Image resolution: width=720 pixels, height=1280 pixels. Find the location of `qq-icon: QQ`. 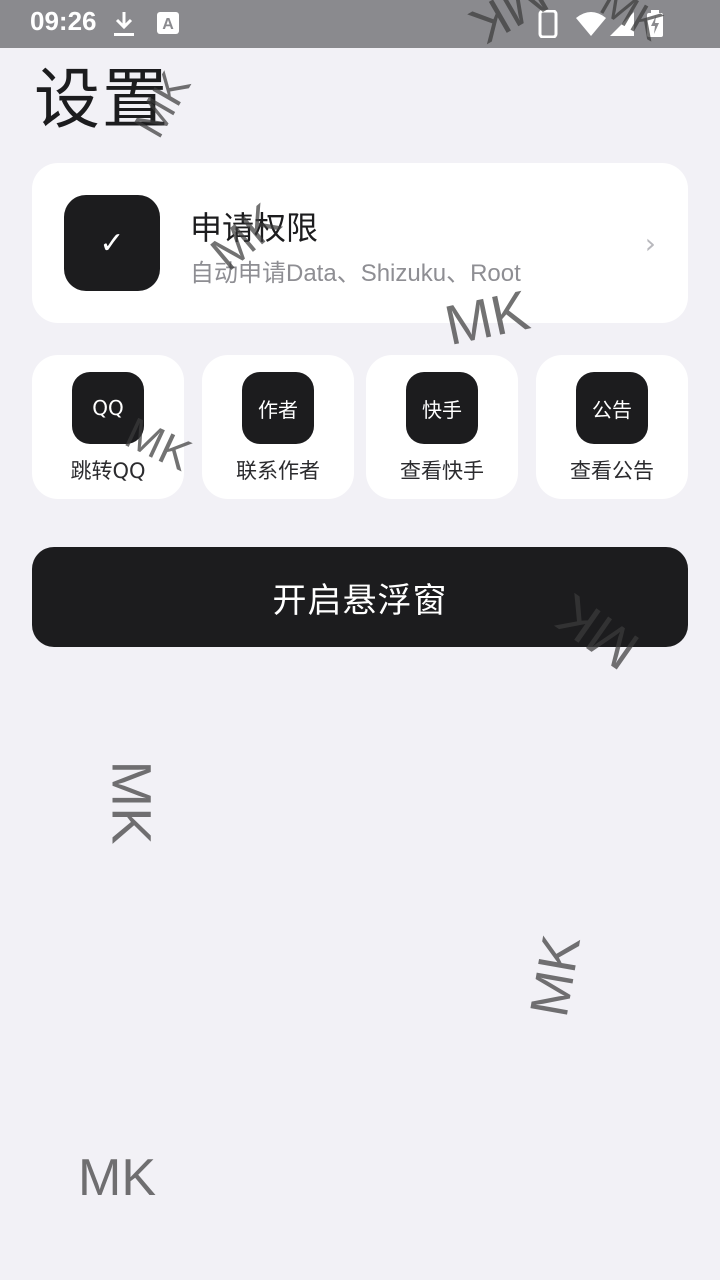

qq-icon: QQ is located at coordinates (108, 408).